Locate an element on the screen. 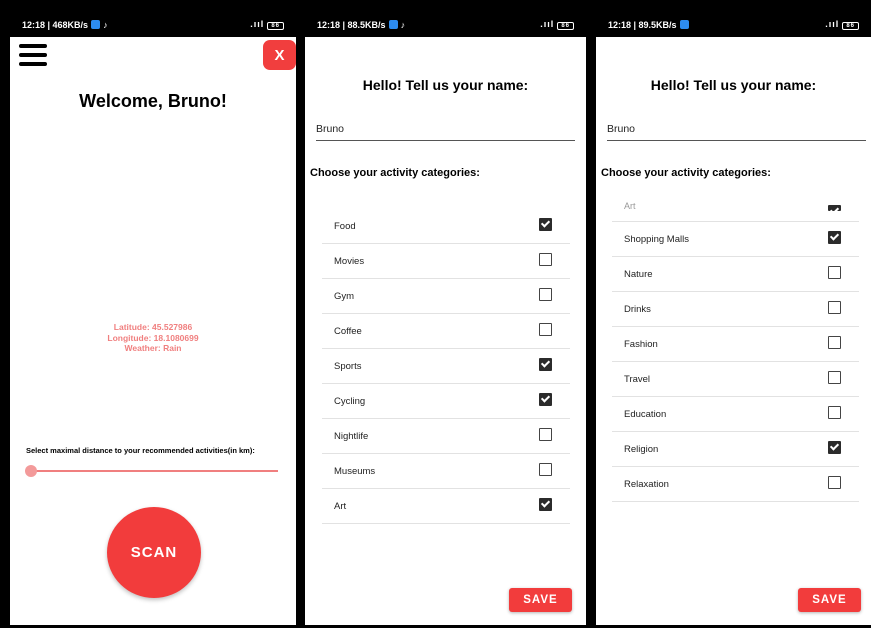 Image resolution: width=871 pixels, height=628 pixels. category-label: Travel is located at coordinates (637, 379).